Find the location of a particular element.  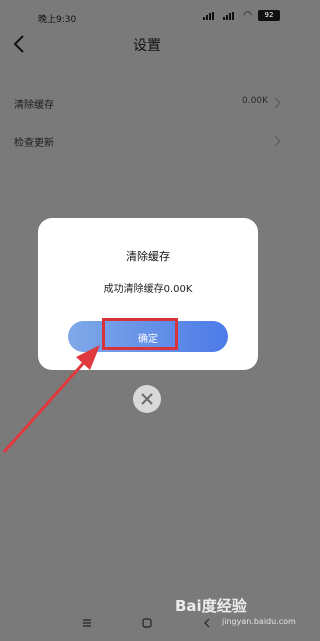

page-title: 设置 is located at coordinates (147, 46).